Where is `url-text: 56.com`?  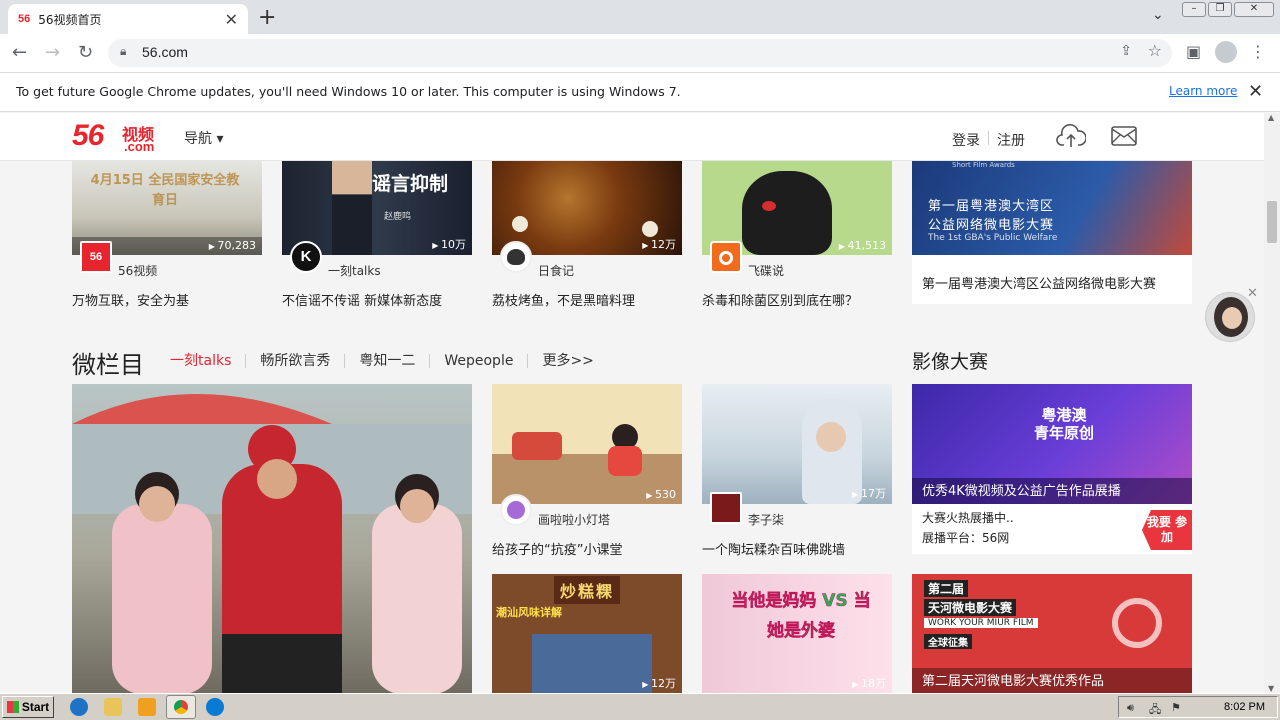
url-text: 56.com is located at coordinates (165, 52).